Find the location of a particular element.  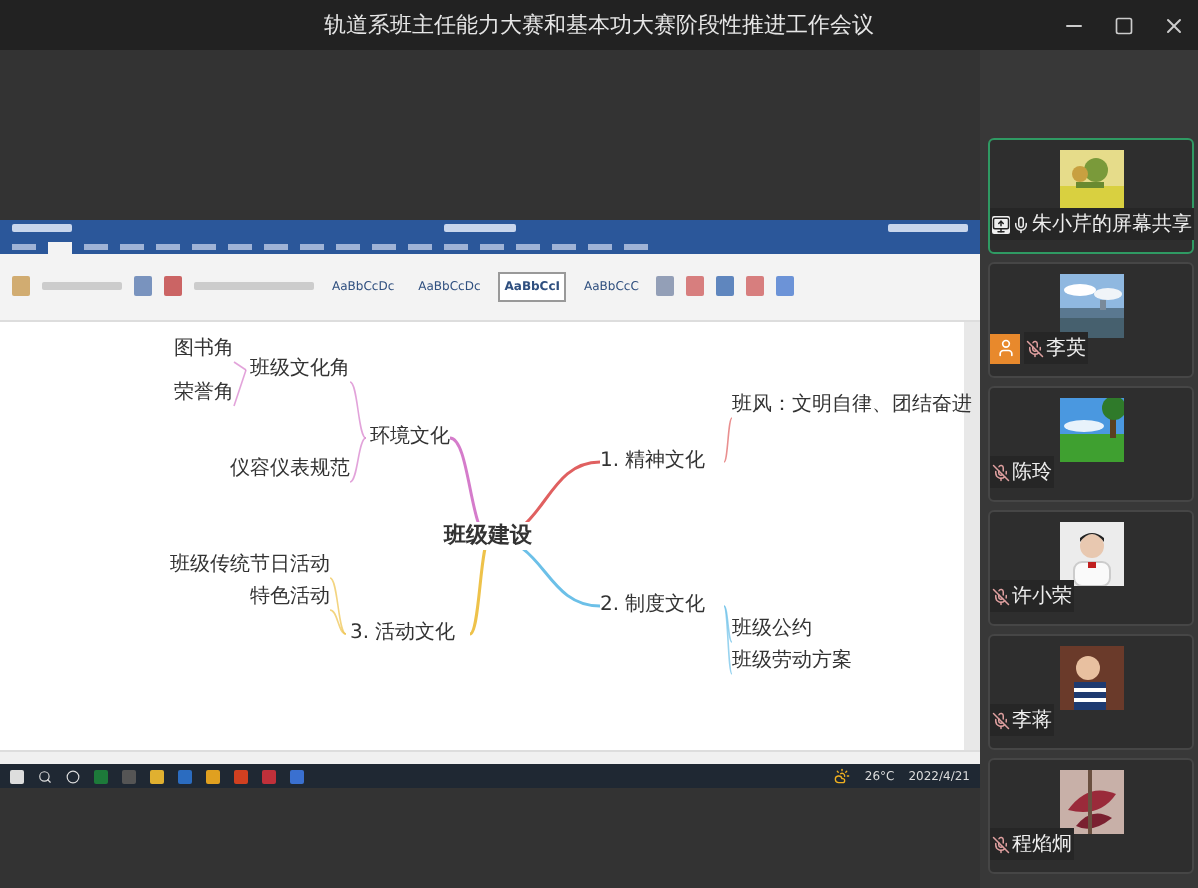

maximize-icon is located at coordinates (1124, 25).